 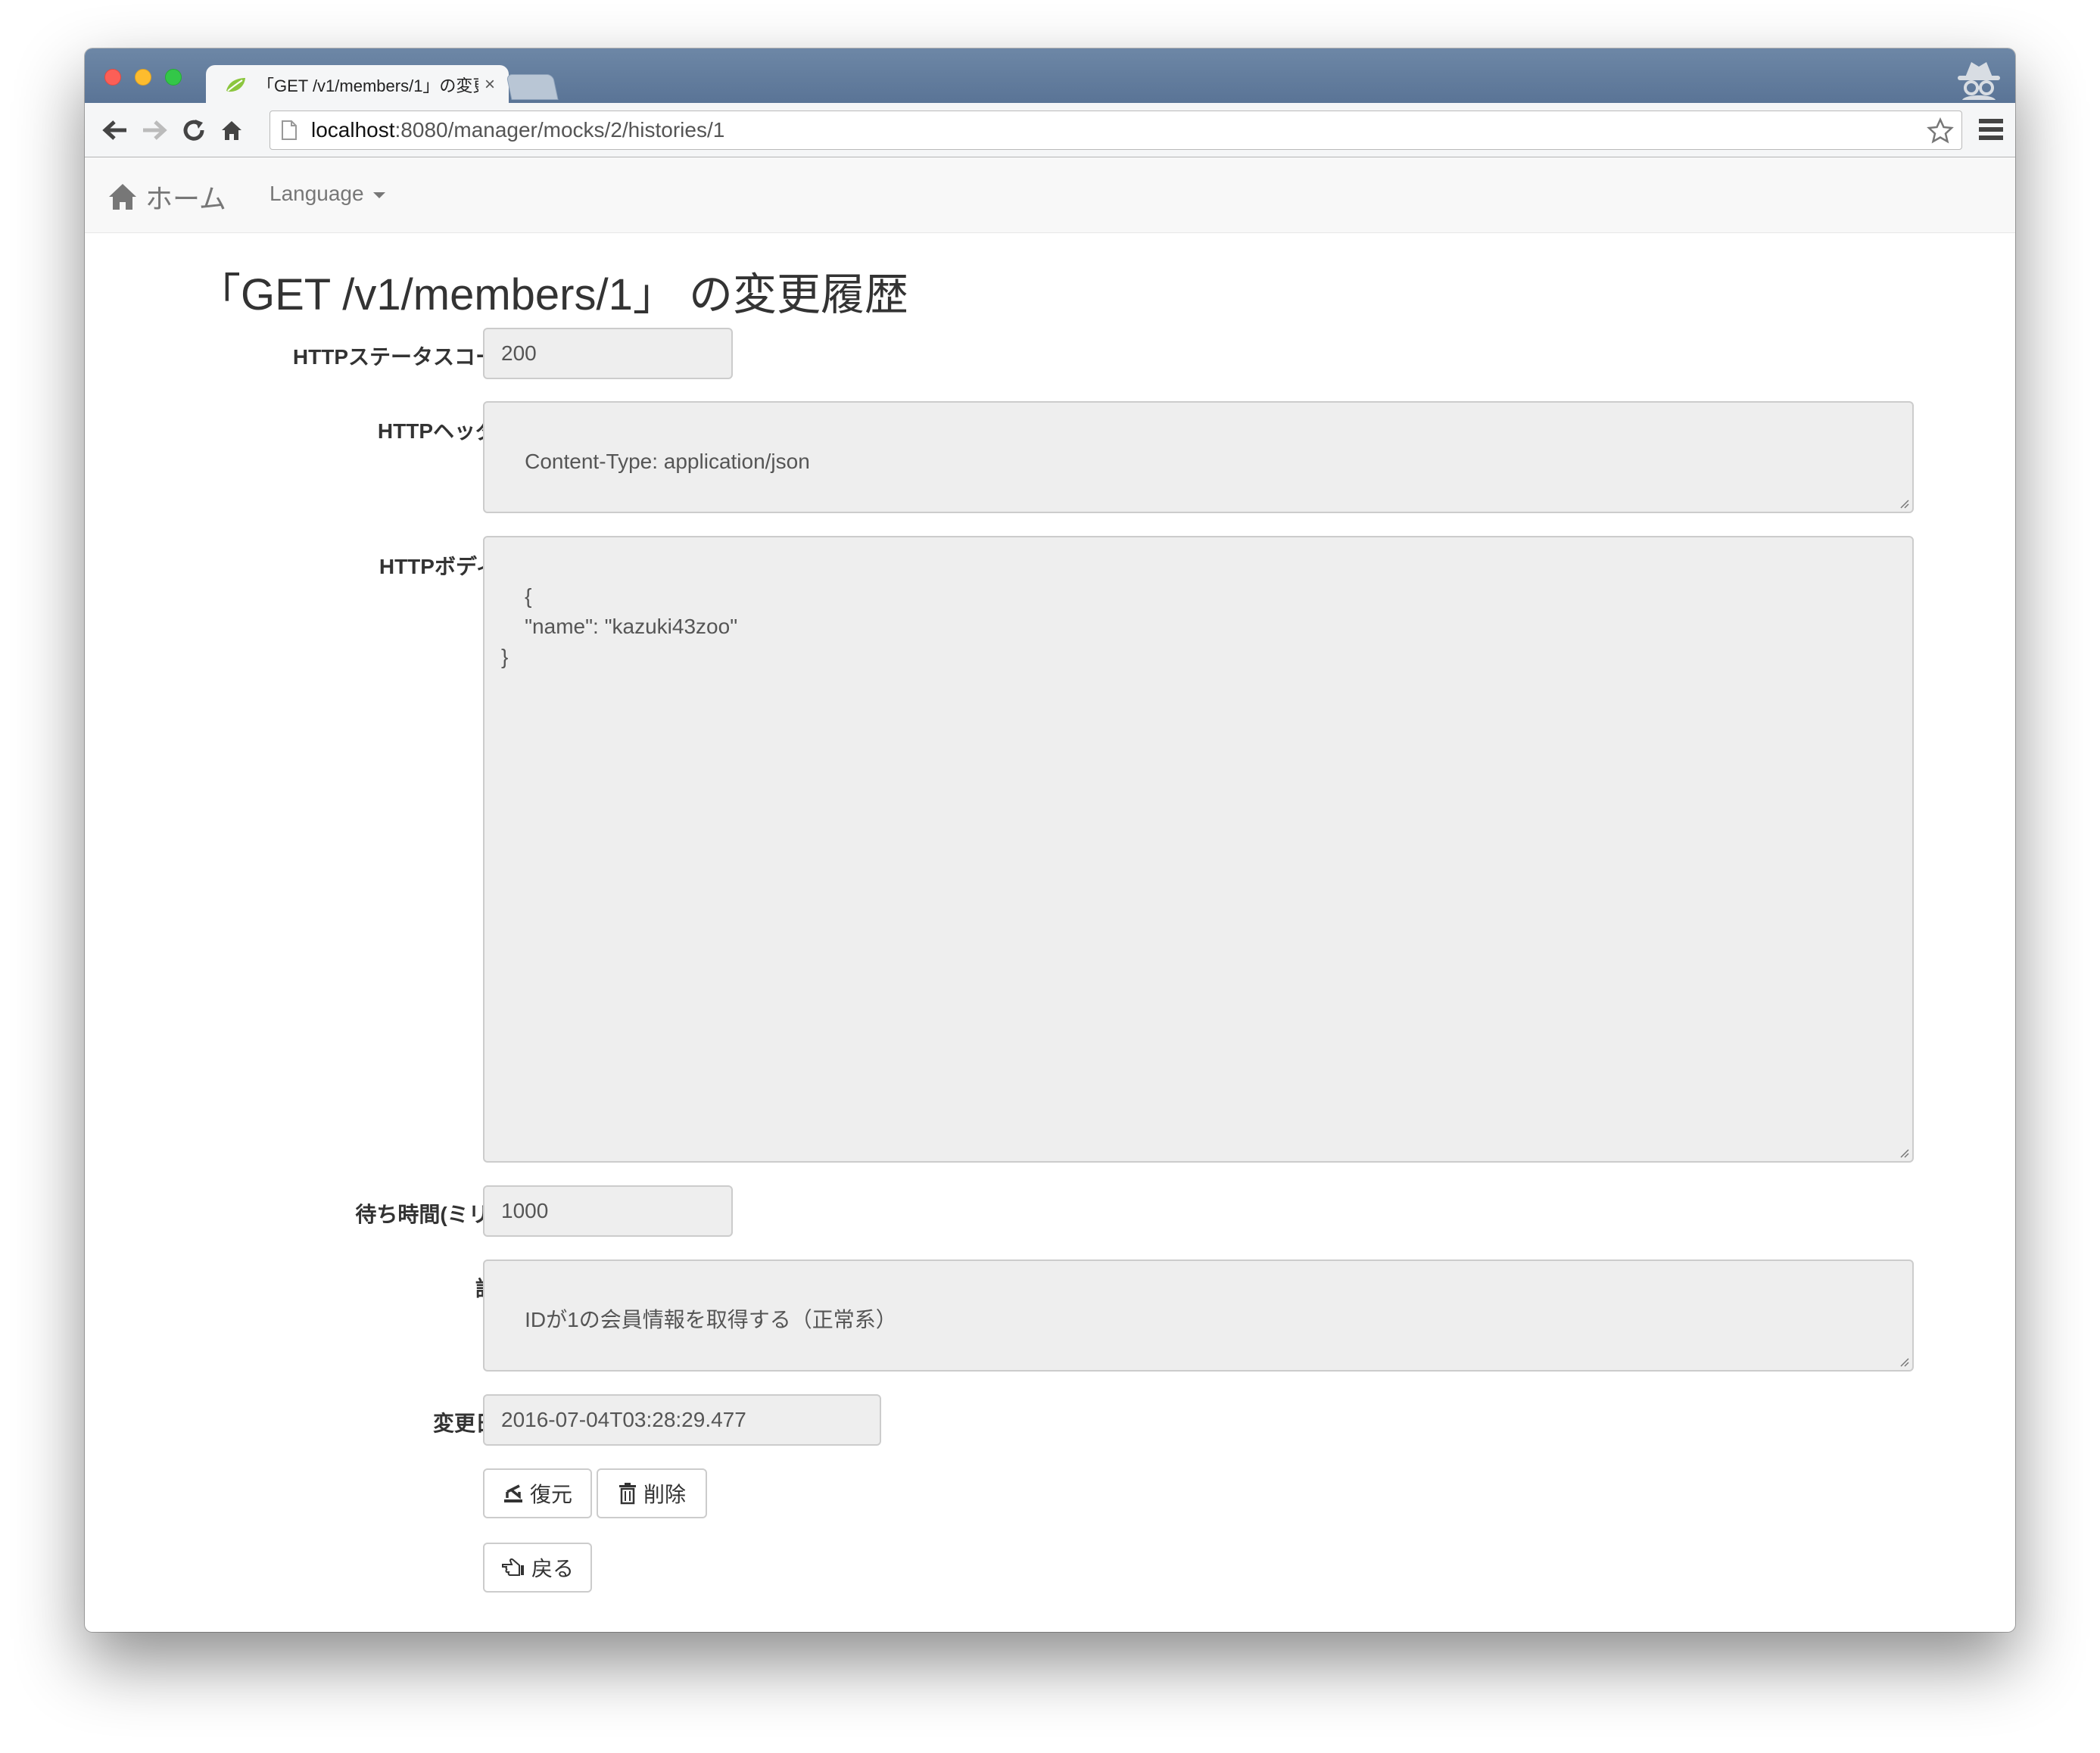 What do you see at coordinates (317, 193) in the screenshot?
I see `language-label: Language` at bounding box center [317, 193].